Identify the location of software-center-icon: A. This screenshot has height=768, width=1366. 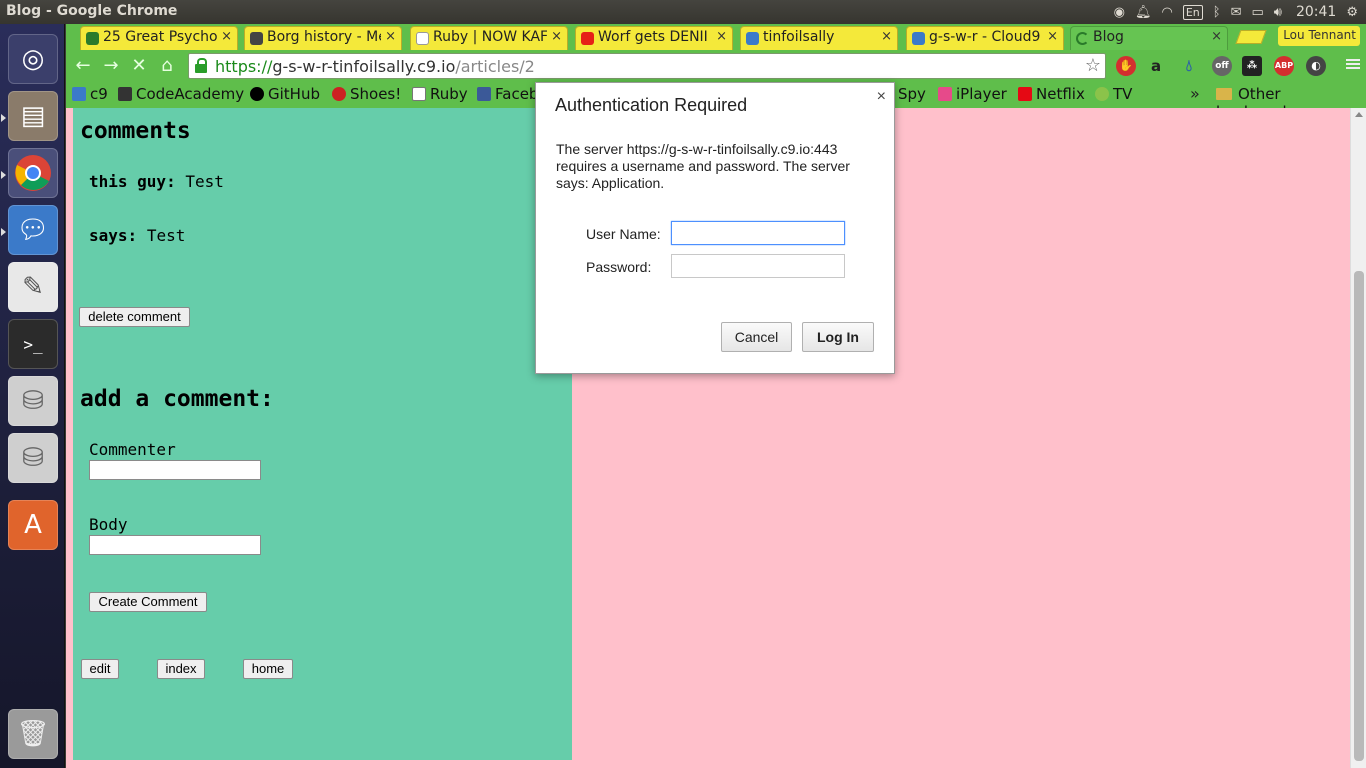
(33, 525).